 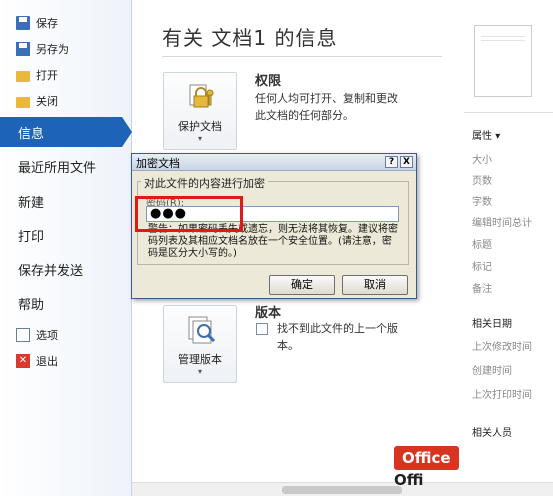 I want to click on nav-info: 信息, so click(x=61, y=132).